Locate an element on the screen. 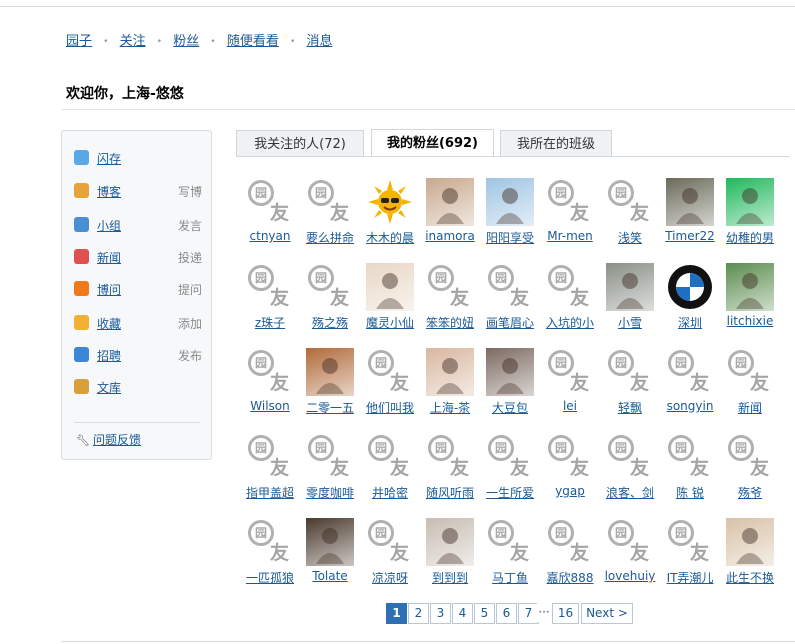 Image resolution: width=795 pixels, height=644 pixels. page-link: 3 is located at coordinates (440, 613).